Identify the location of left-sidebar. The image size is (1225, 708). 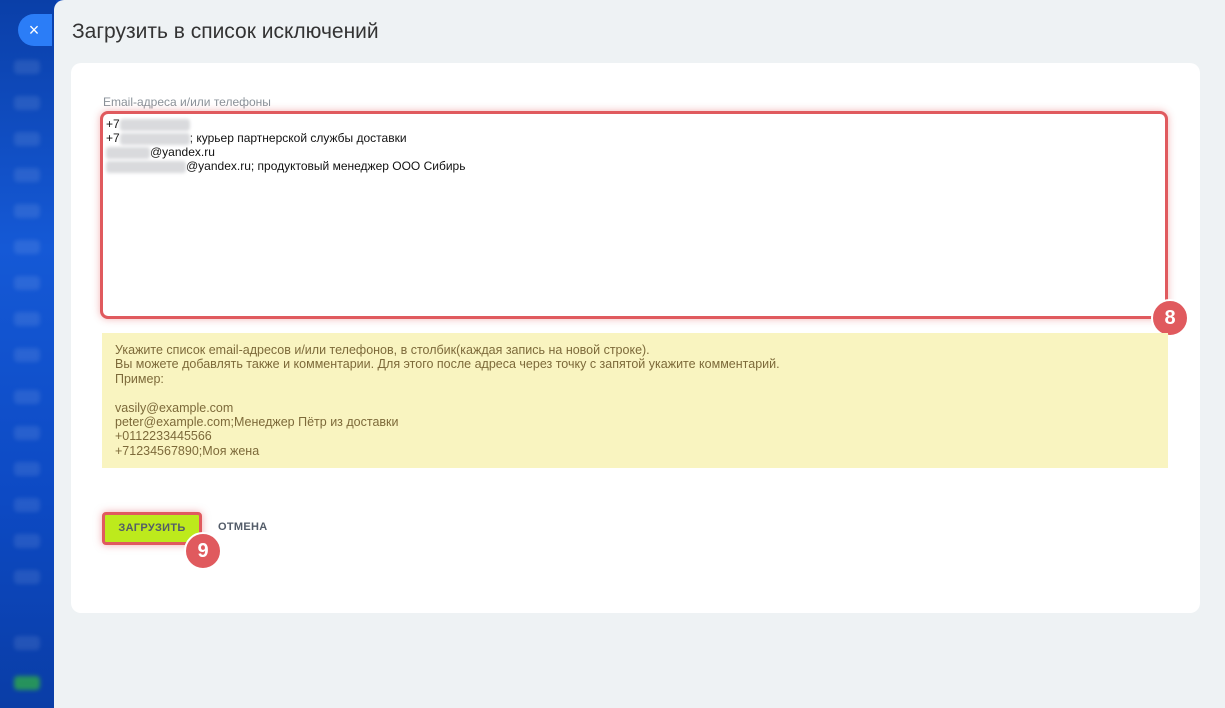
(28, 354).